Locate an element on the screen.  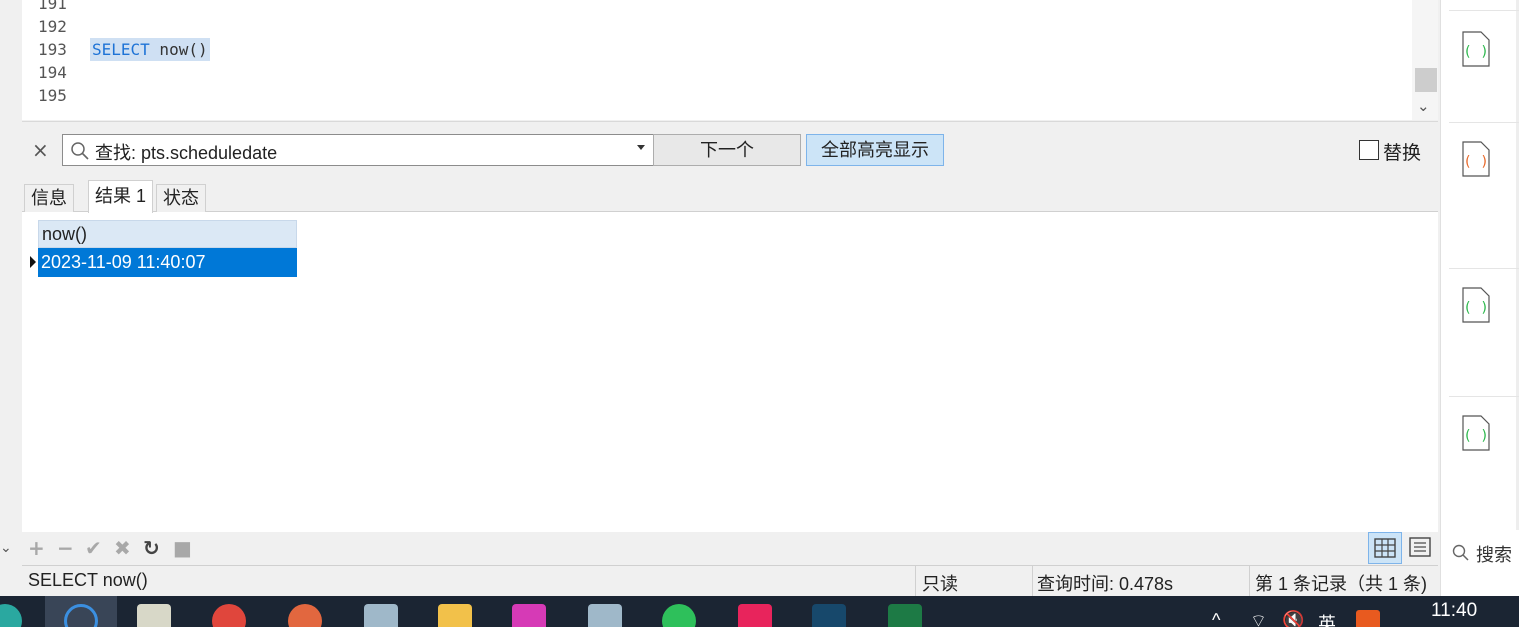
status-mode: 只读 is located at coordinates (940, 584).